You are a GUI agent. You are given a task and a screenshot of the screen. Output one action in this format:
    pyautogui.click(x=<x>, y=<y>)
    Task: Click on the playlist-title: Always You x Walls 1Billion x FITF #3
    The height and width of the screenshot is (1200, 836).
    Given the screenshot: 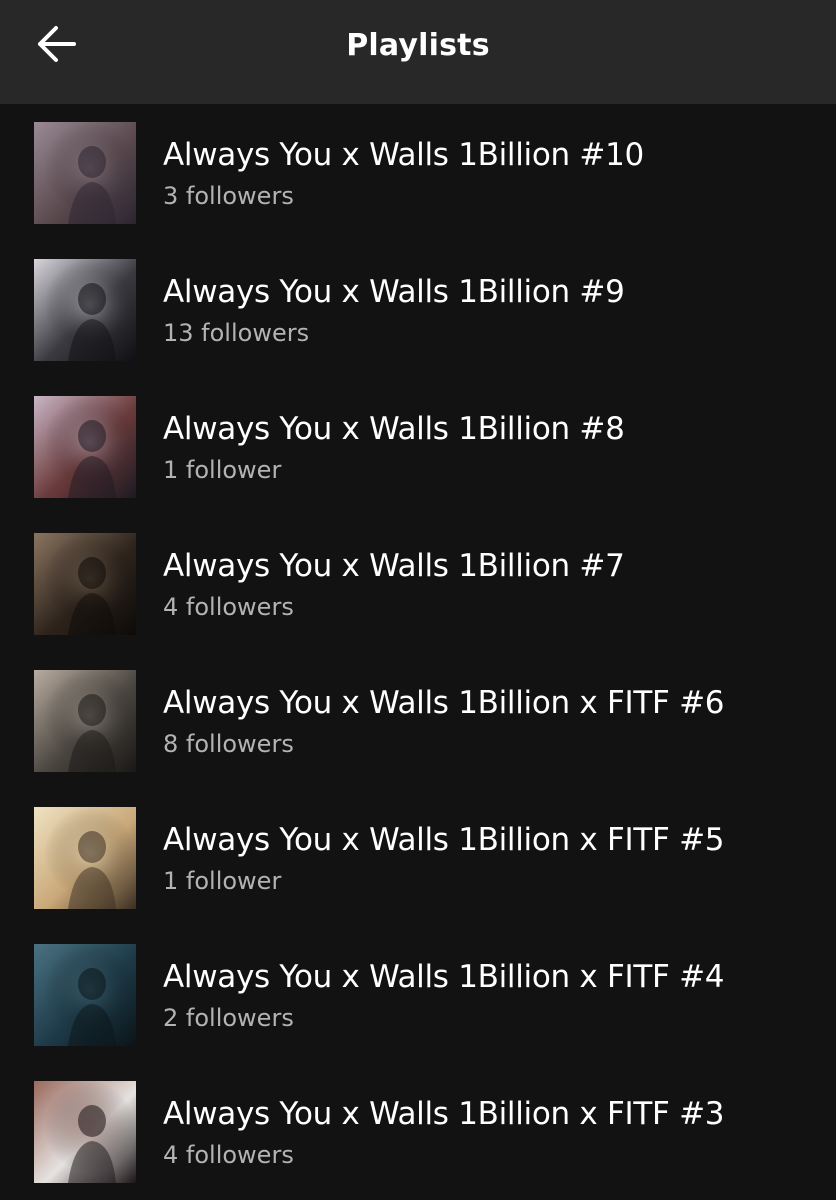 What is the action you would take?
    pyautogui.click(x=444, y=1114)
    